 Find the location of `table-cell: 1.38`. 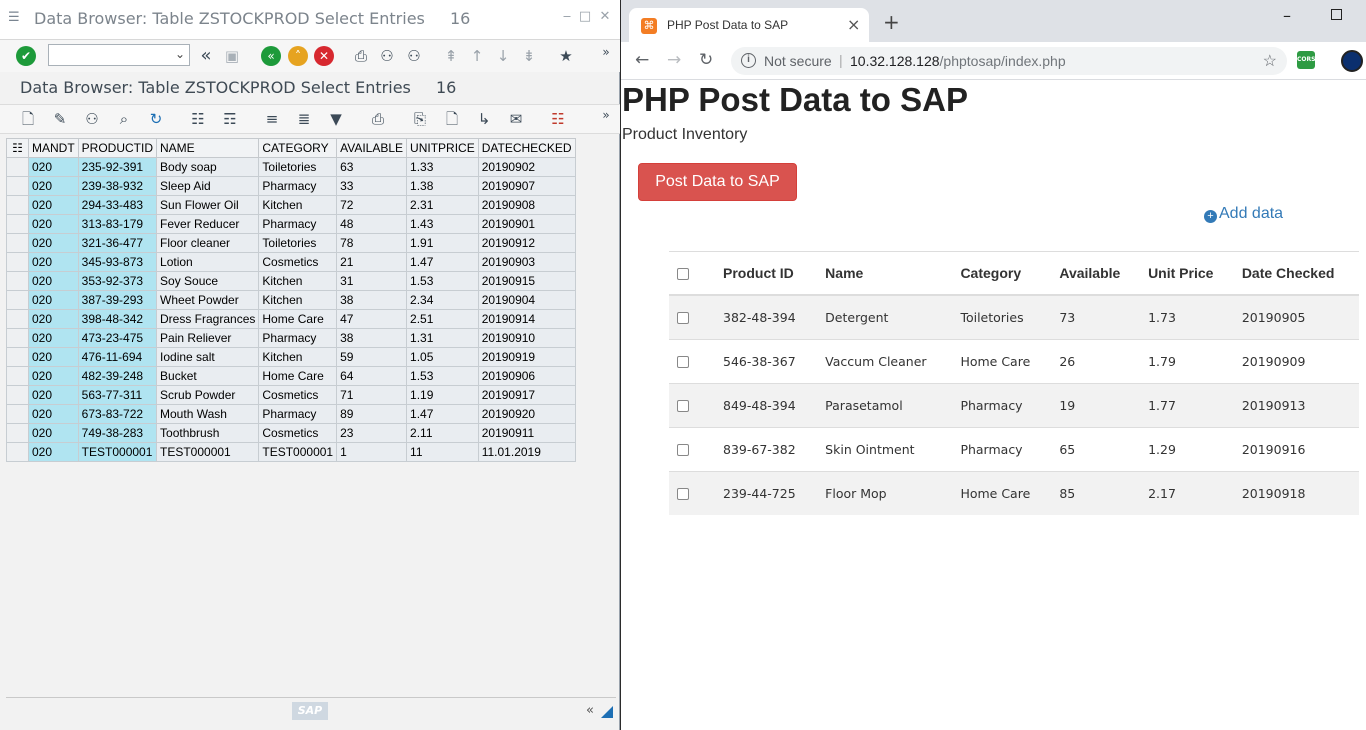

table-cell: 1.38 is located at coordinates (442, 186).